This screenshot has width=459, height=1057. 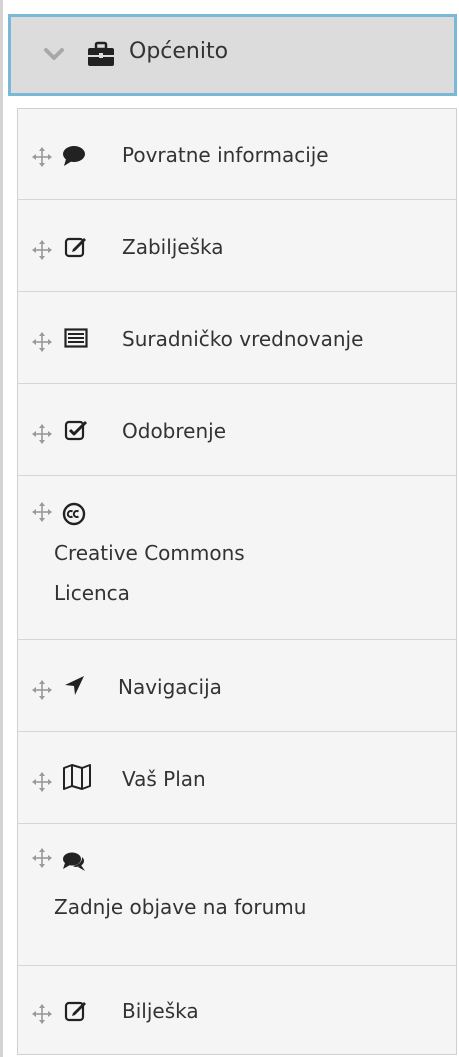 I want to click on block-item-latest-forum-posts: Zadnje objave na forumu, so click(x=237, y=895).